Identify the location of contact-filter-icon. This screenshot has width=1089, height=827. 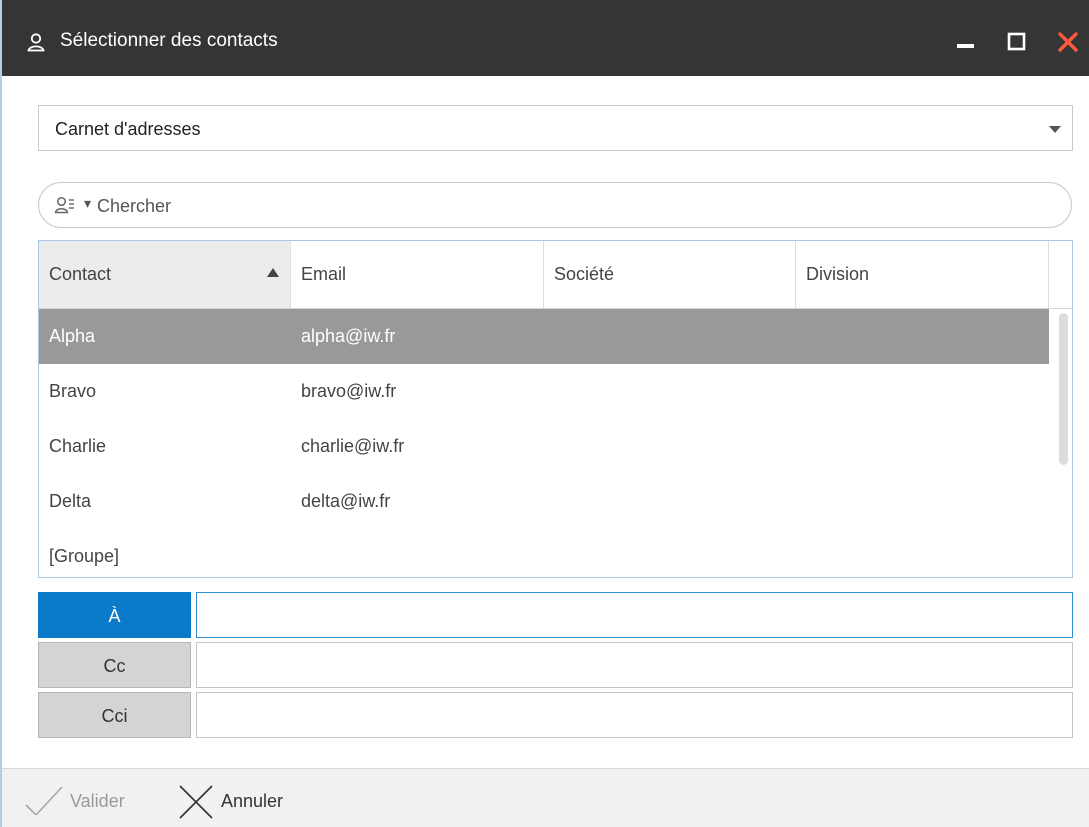
(65, 206).